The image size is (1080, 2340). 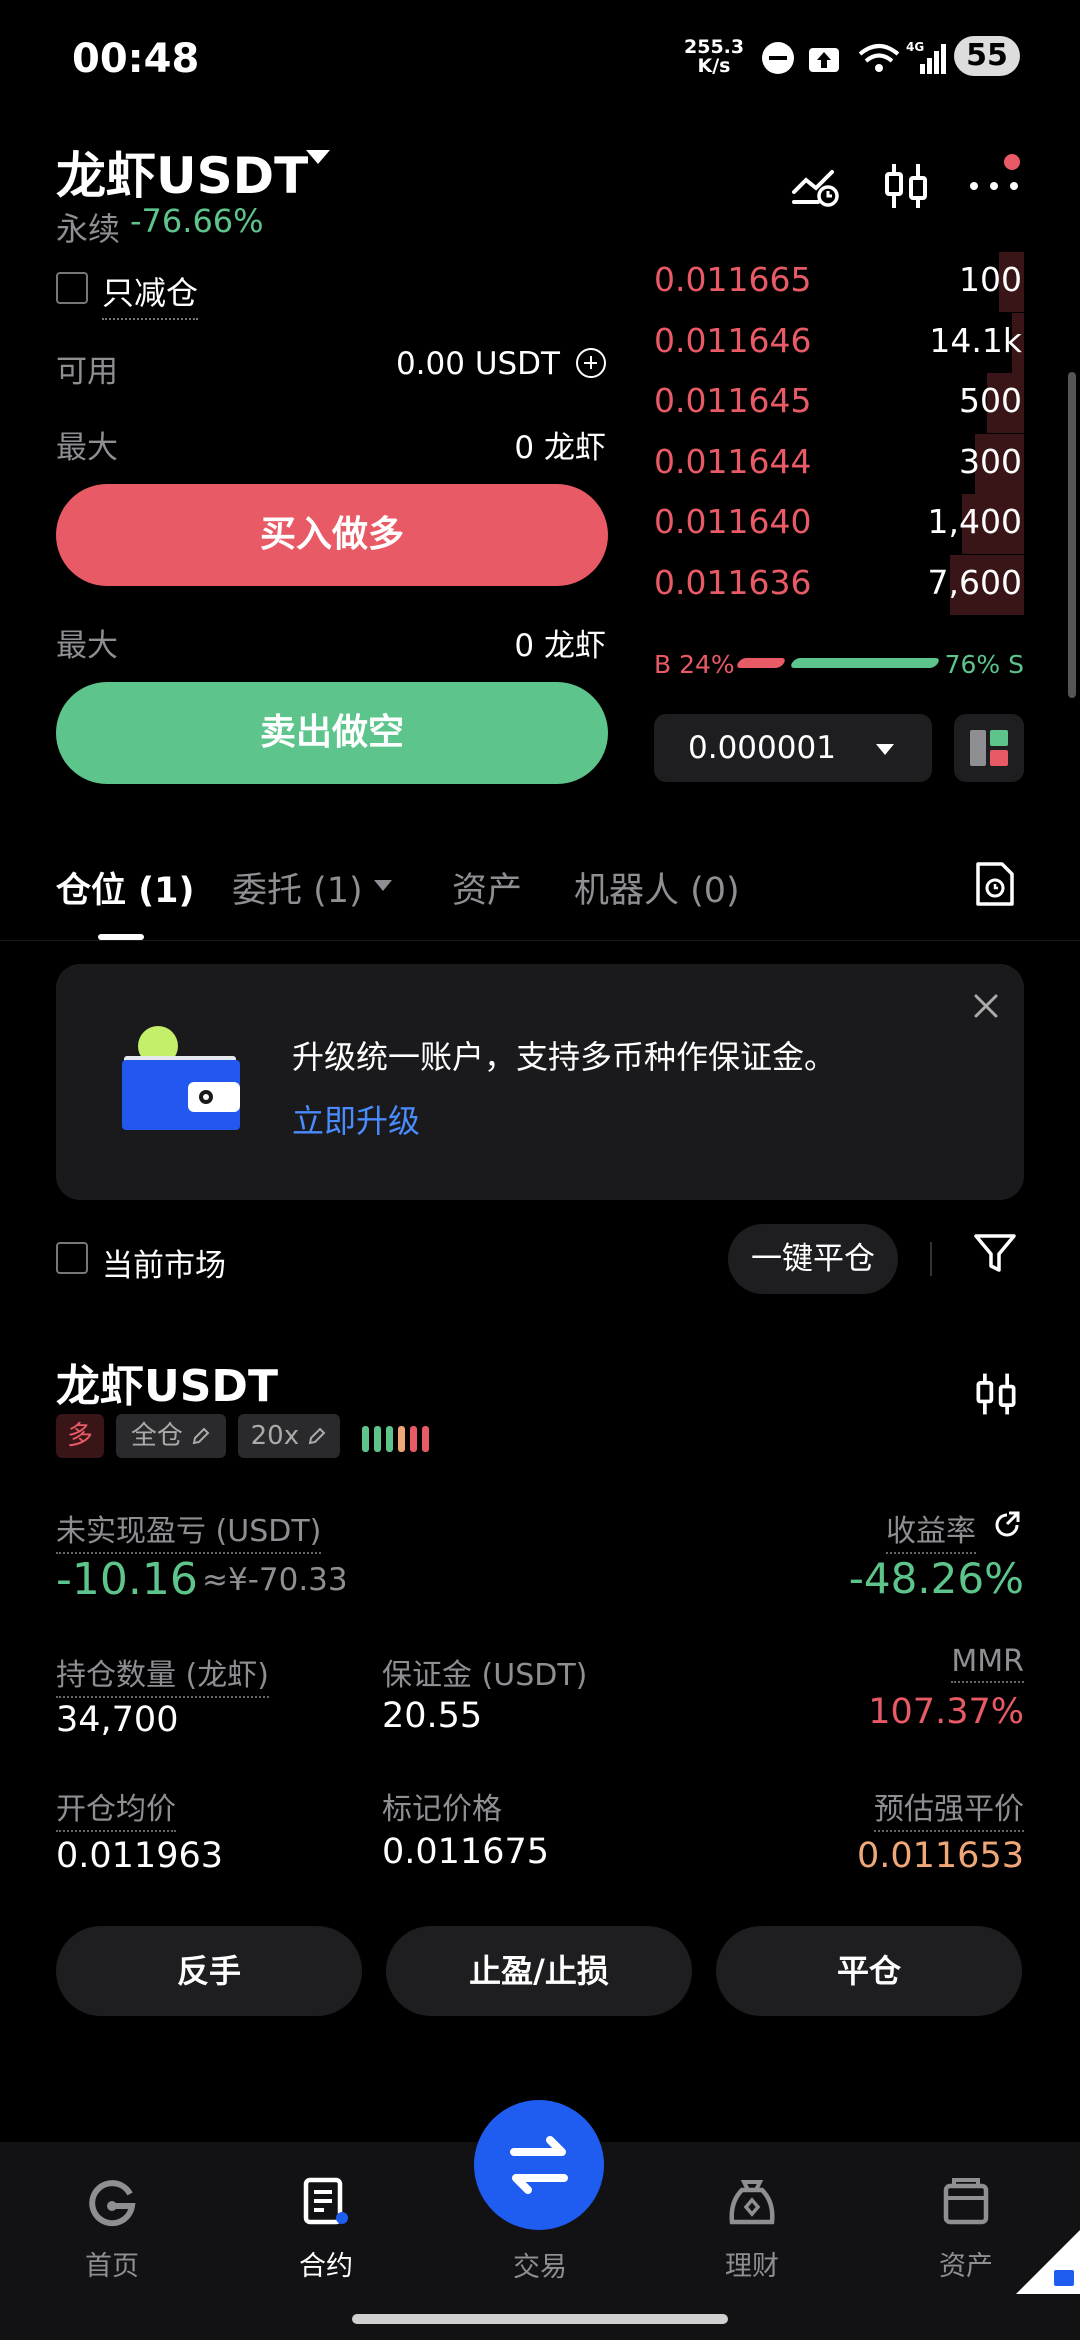 I want to click on position-size-label: 持仓数量 (龙虾), so click(x=162, y=1674).